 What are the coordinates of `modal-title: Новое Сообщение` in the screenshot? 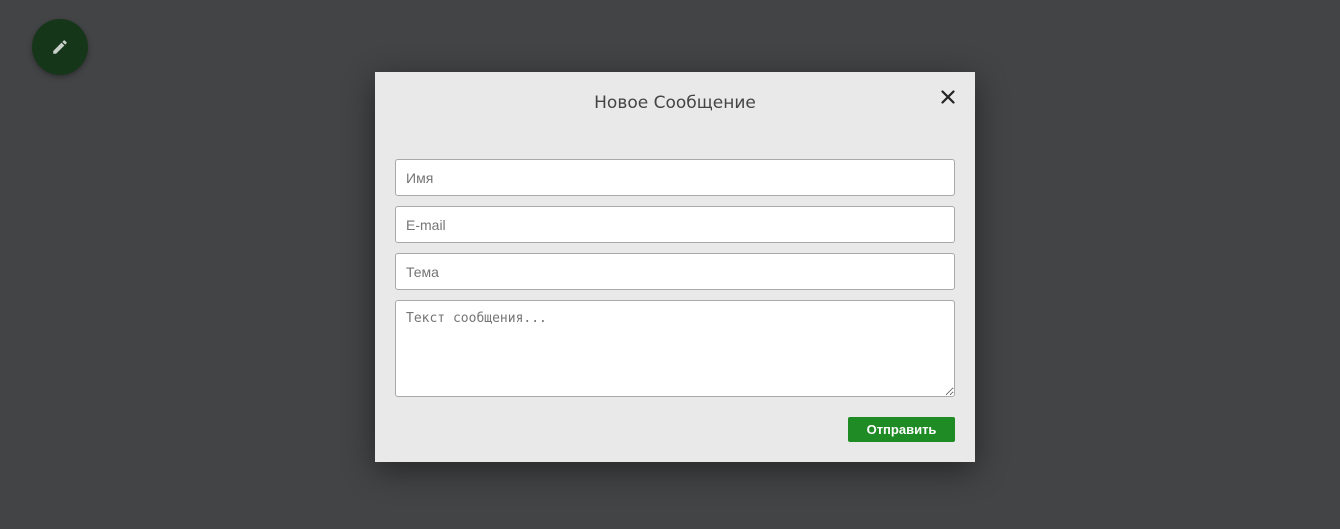 It's located at (675, 103).